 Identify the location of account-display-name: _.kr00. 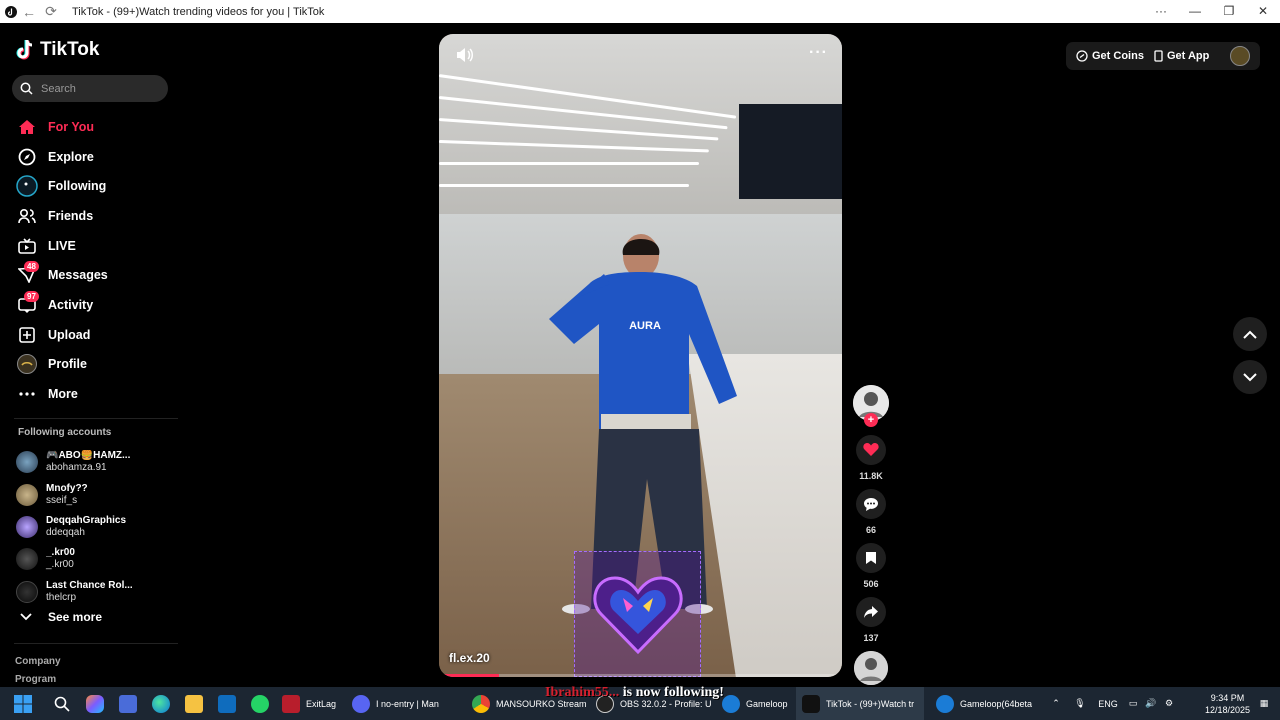
(60, 553).